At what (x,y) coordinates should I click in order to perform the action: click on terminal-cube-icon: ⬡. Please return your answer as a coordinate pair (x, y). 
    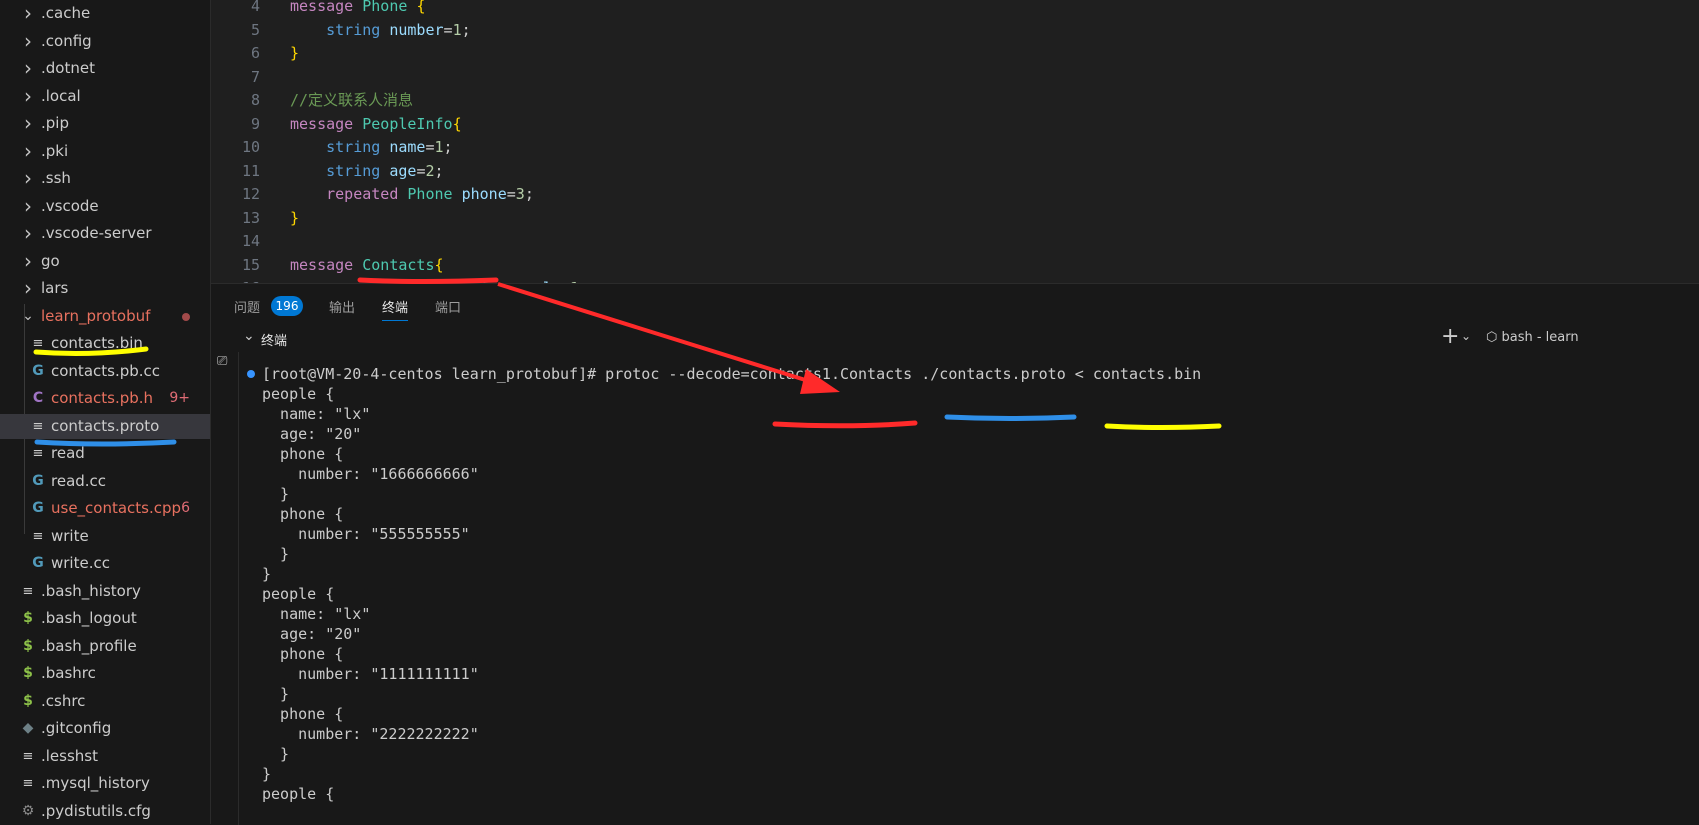
    Looking at the image, I should click on (1492, 337).